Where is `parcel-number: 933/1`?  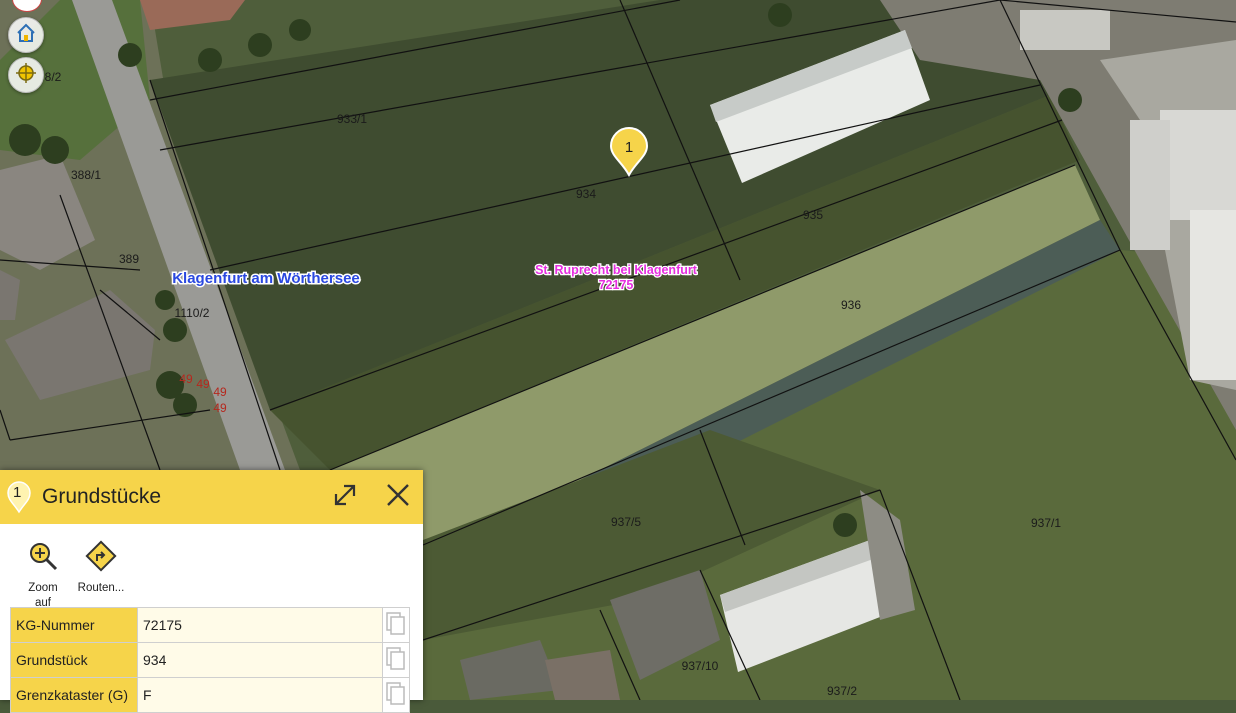 parcel-number: 933/1 is located at coordinates (352, 119).